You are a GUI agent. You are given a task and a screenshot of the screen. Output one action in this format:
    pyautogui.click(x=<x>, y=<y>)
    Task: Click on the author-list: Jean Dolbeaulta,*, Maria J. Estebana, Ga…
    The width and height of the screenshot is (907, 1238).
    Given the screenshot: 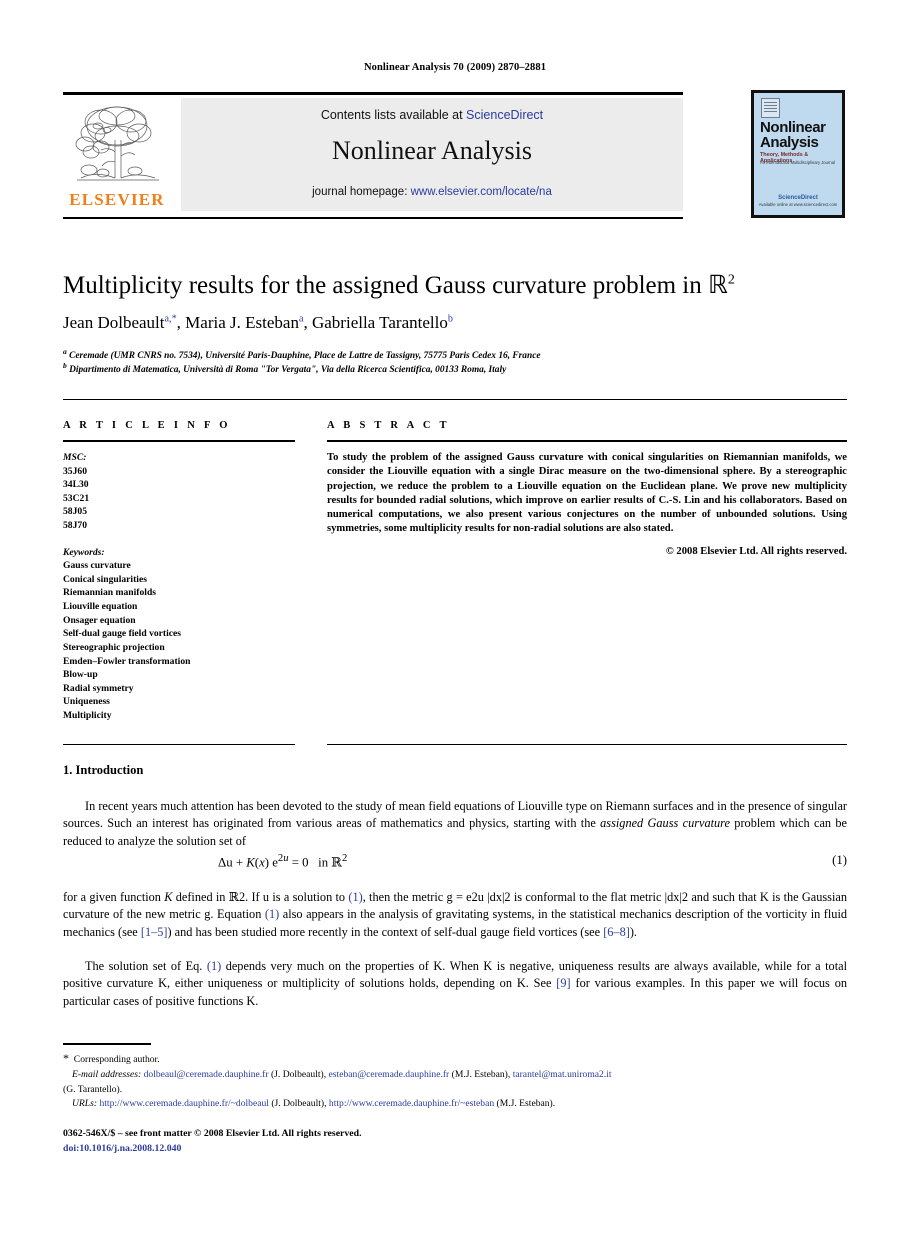 What is the action you would take?
    pyautogui.click(x=258, y=322)
    